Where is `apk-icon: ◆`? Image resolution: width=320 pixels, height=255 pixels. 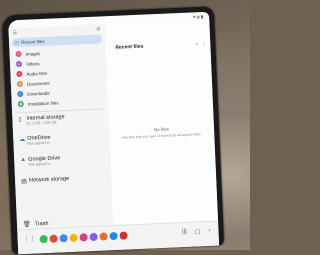
apk-icon: ◆ is located at coordinates (21, 104).